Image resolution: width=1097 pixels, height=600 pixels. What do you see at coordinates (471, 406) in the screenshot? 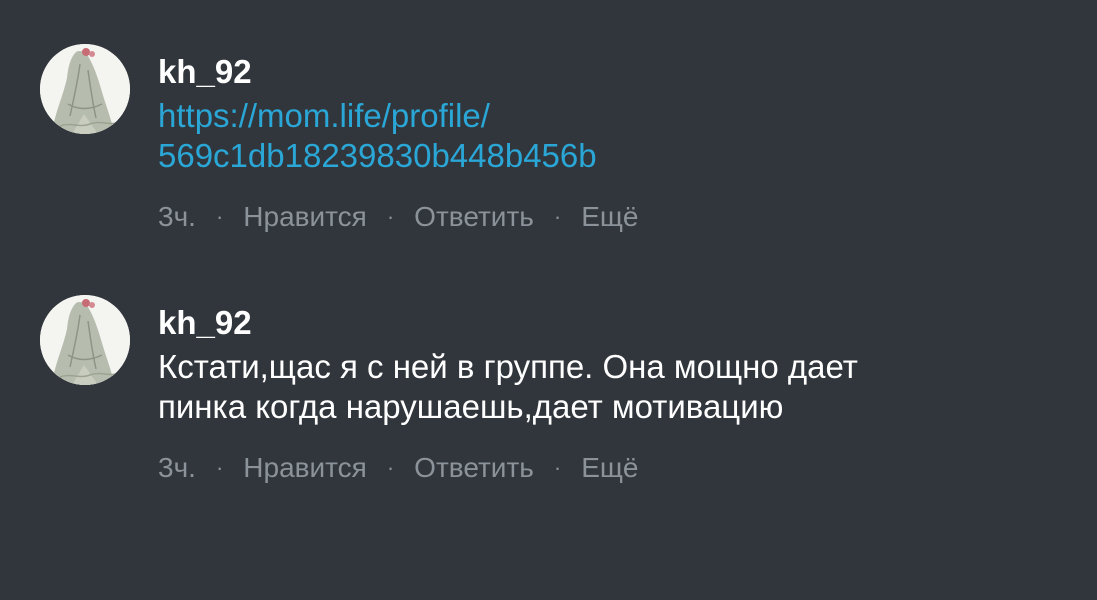
I see `comment-text-line: пинка когда нарушаешь,дает мотивацию` at bounding box center [471, 406].